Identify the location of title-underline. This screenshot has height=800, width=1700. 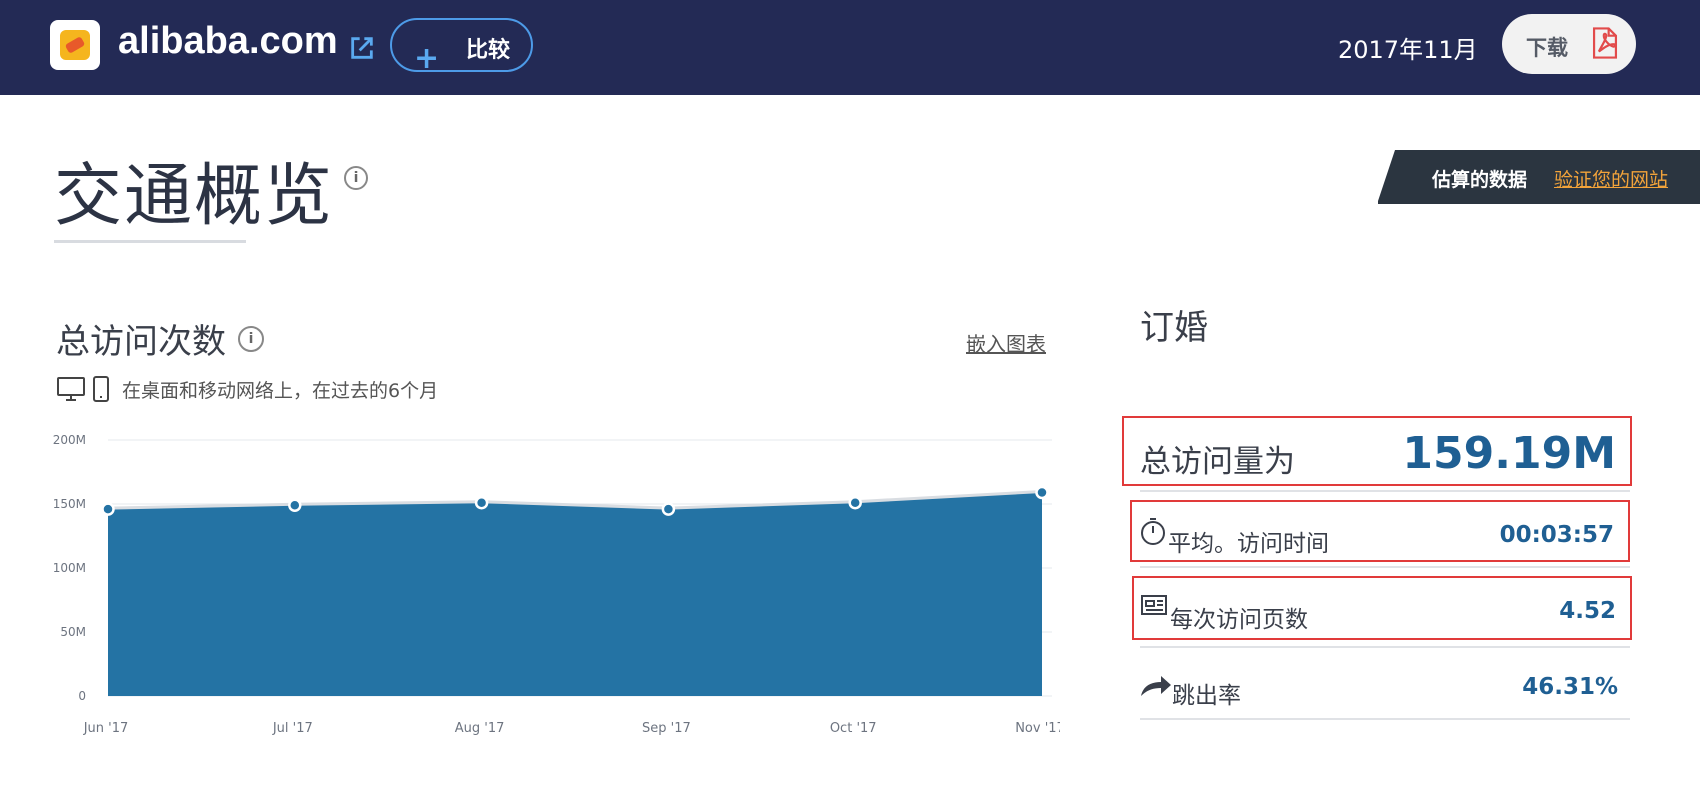
(150, 241).